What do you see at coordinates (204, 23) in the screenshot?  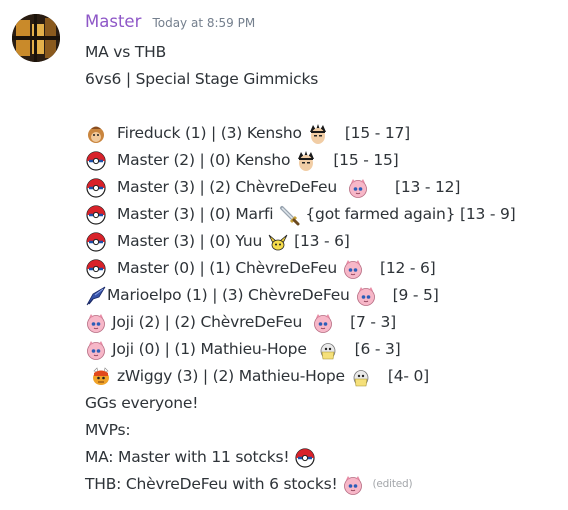 I see `timestamp: Today at 8:59 PM` at bounding box center [204, 23].